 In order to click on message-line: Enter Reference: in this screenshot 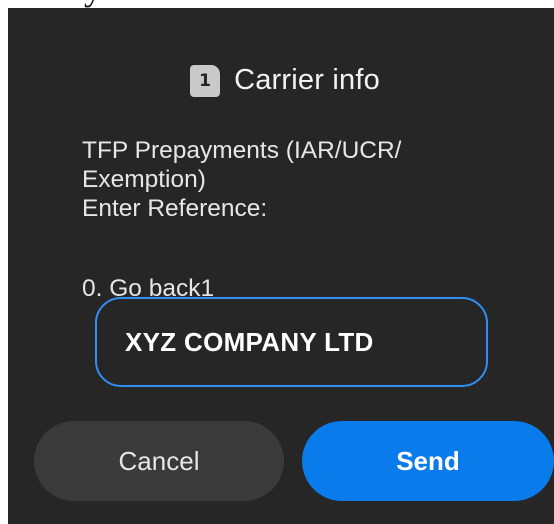, I will do `click(175, 208)`.